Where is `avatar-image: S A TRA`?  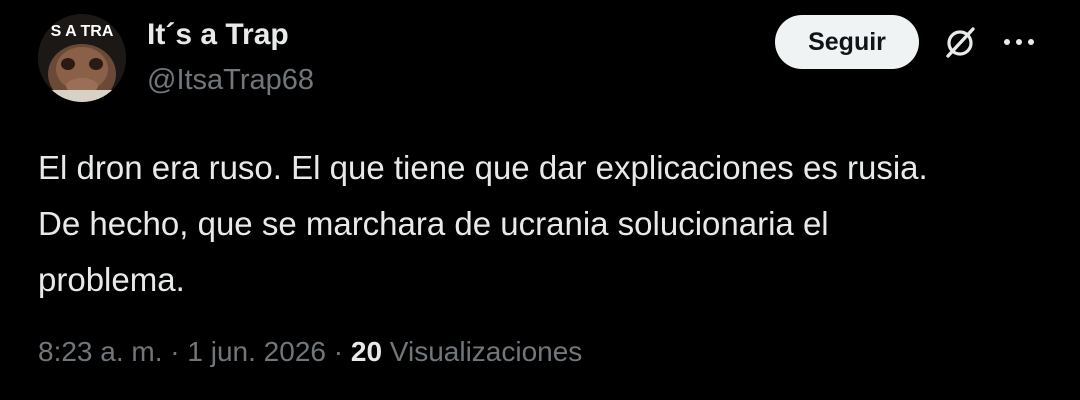 avatar-image: S A TRA is located at coordinates (82, 58).